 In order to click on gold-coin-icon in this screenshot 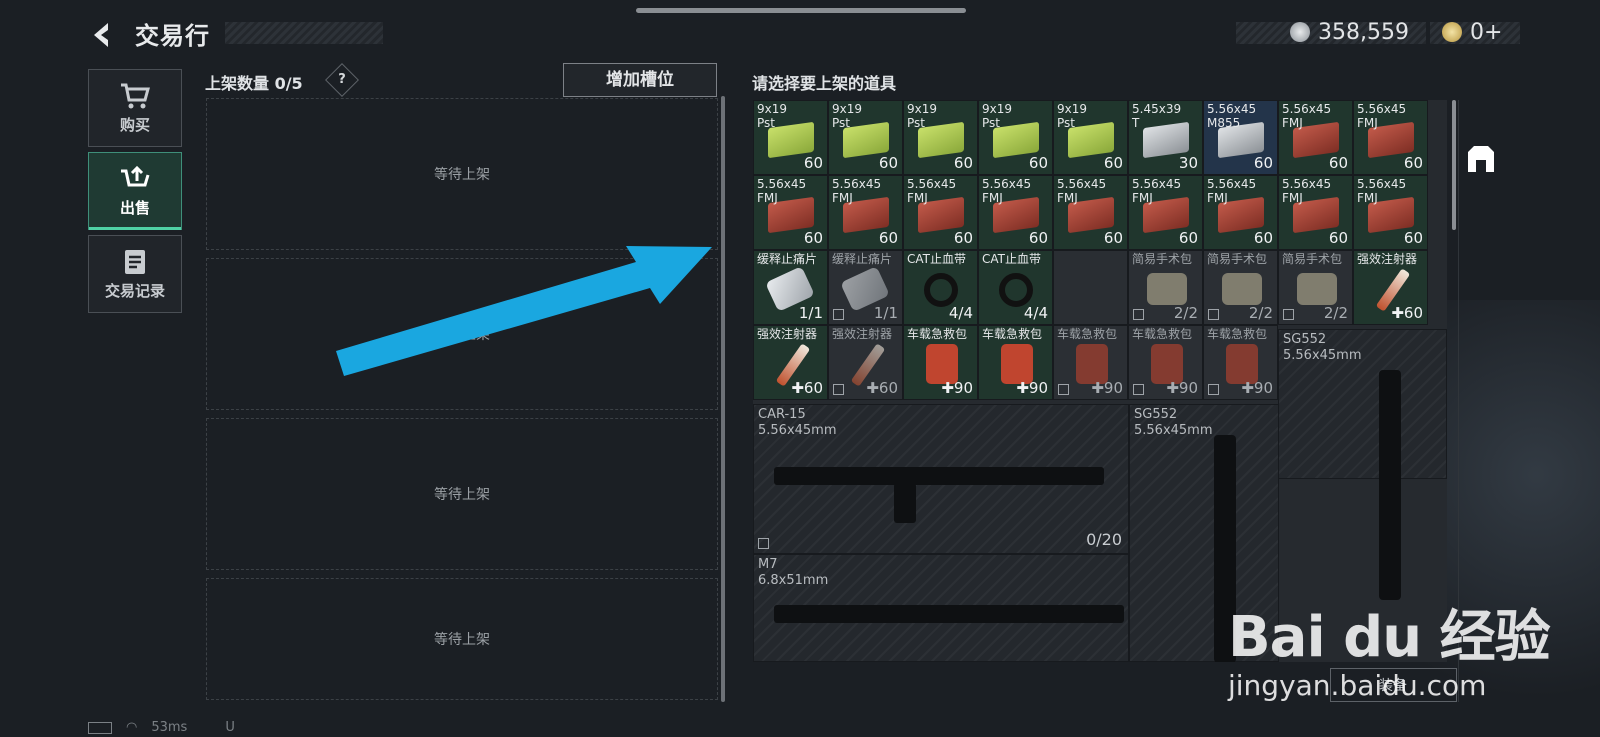, I will do `click(1452, 32)`.